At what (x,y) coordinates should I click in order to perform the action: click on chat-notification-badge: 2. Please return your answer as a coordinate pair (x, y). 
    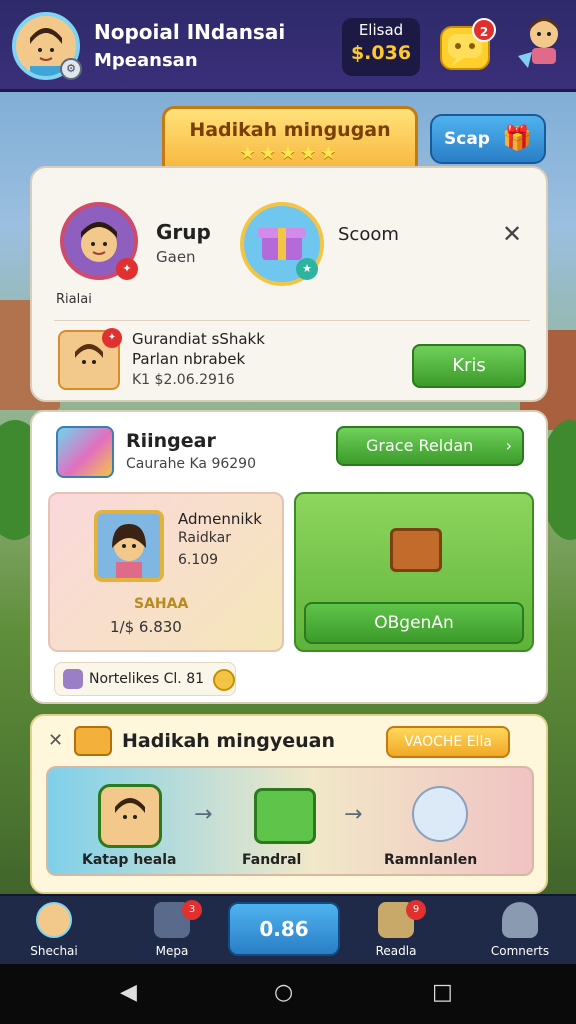
    Looking at the image, I should click on (484, 30).